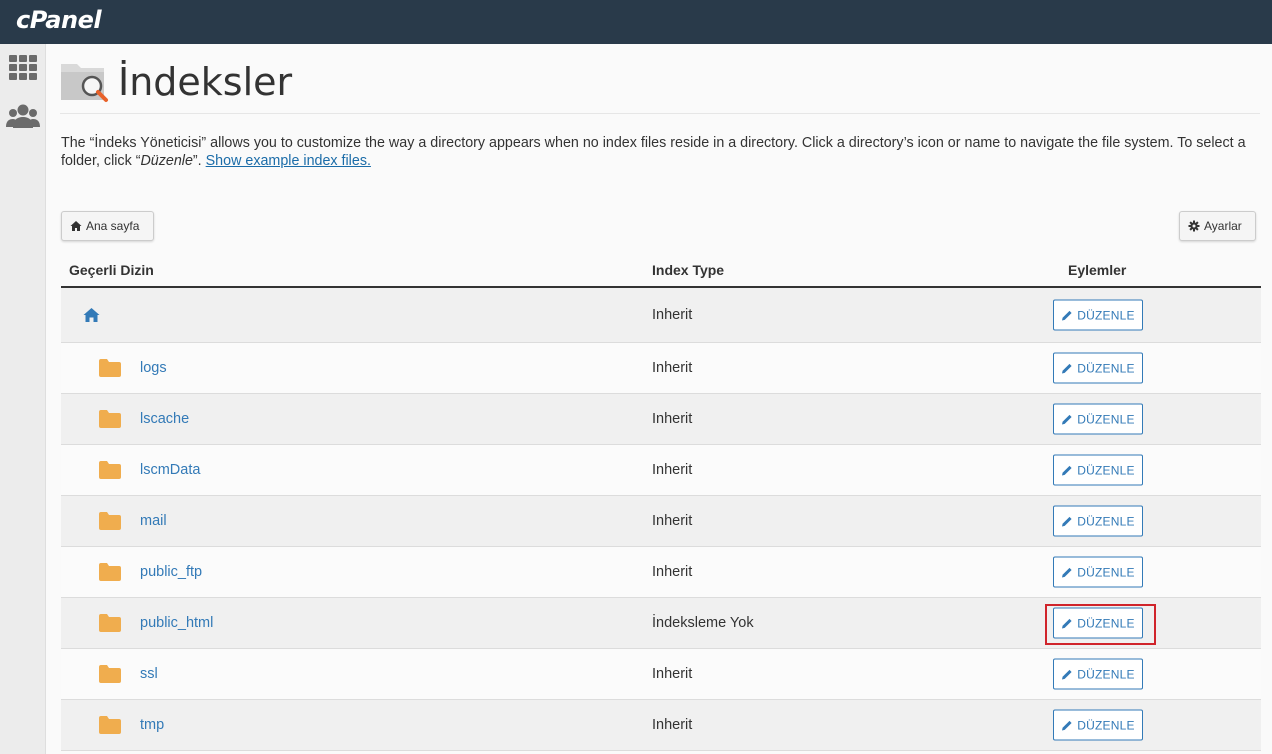 Image resolution: width=1272 pixels, height=754 pixels. What do you see at coordinates (152, 725) in the screenshot?
I see `directory-name-link: tmp` at bounding box center [152, 725].